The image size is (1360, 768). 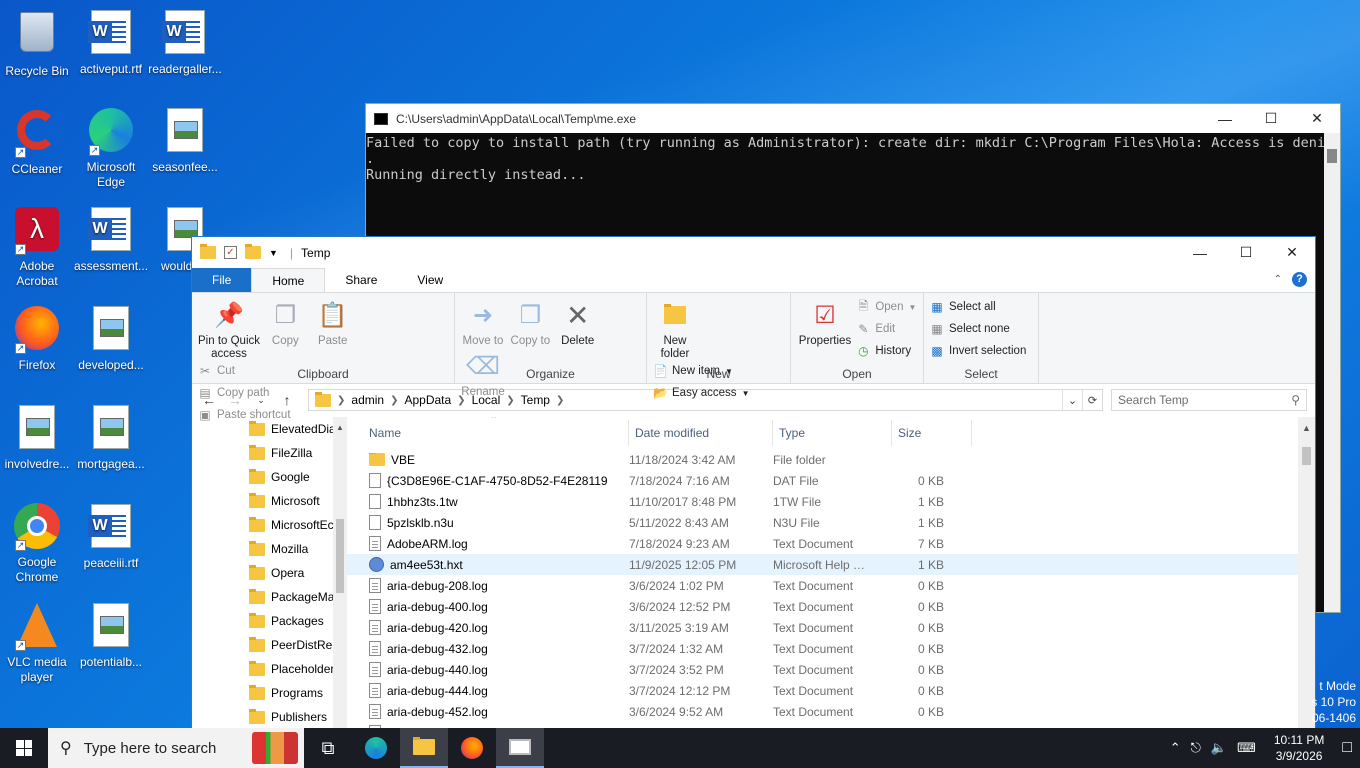 I want to click on desktop-icon: ↗ Microsoft Edge, so click(x=111, y=148).